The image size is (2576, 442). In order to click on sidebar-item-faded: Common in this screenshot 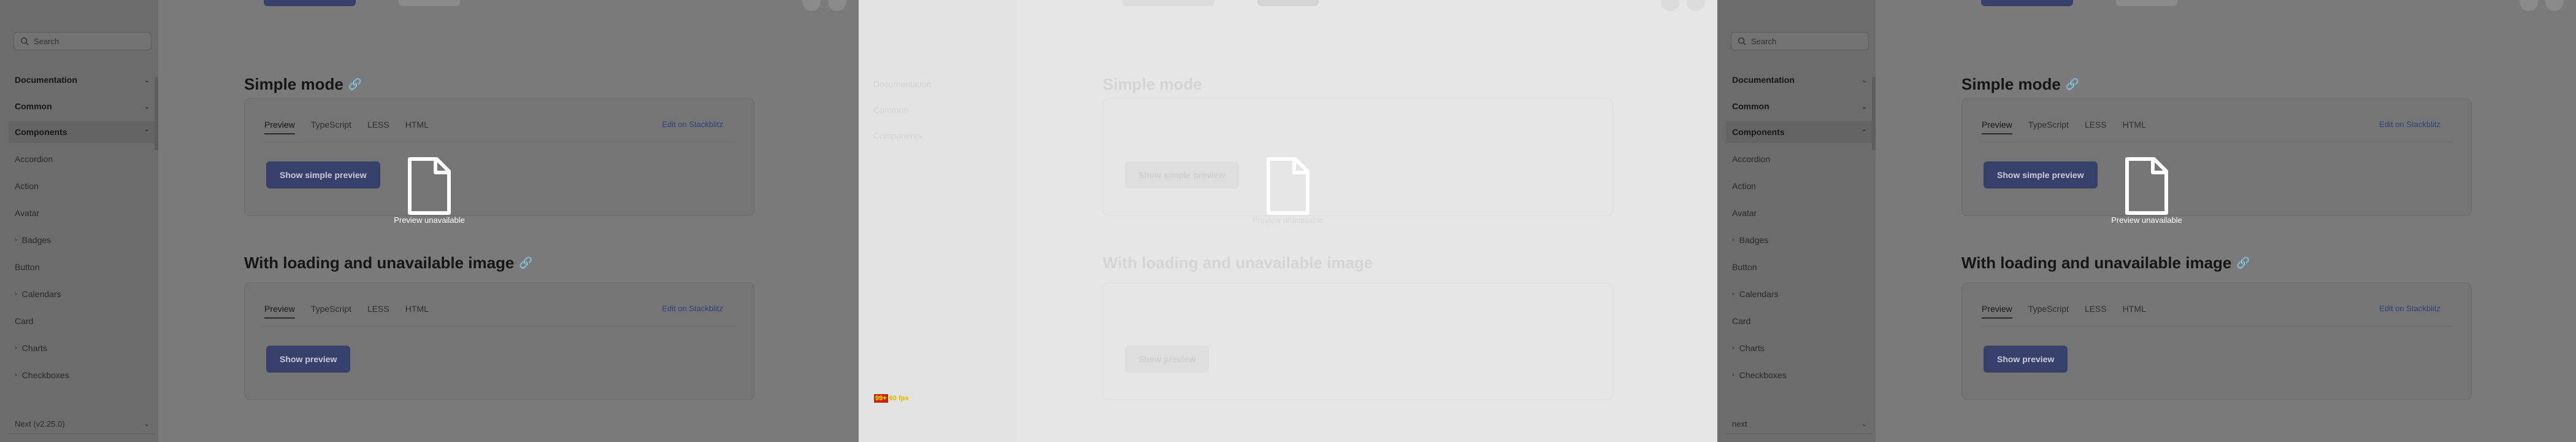, I will do `click(940, 110)`.